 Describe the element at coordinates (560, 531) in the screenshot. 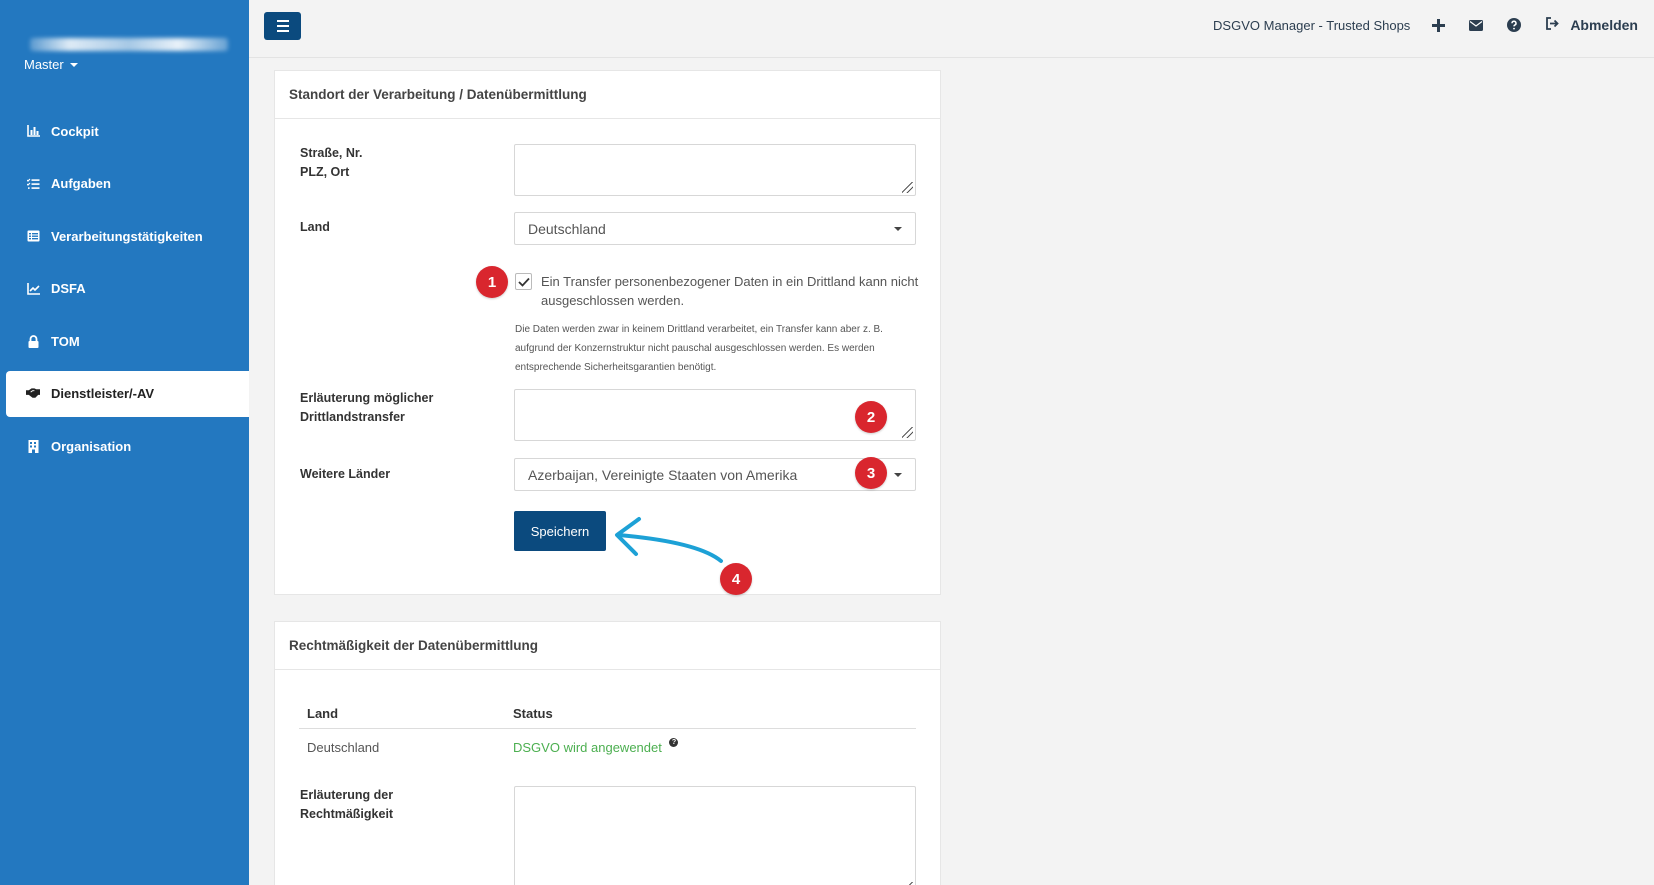

I see `save-button: Speichern` at that location.